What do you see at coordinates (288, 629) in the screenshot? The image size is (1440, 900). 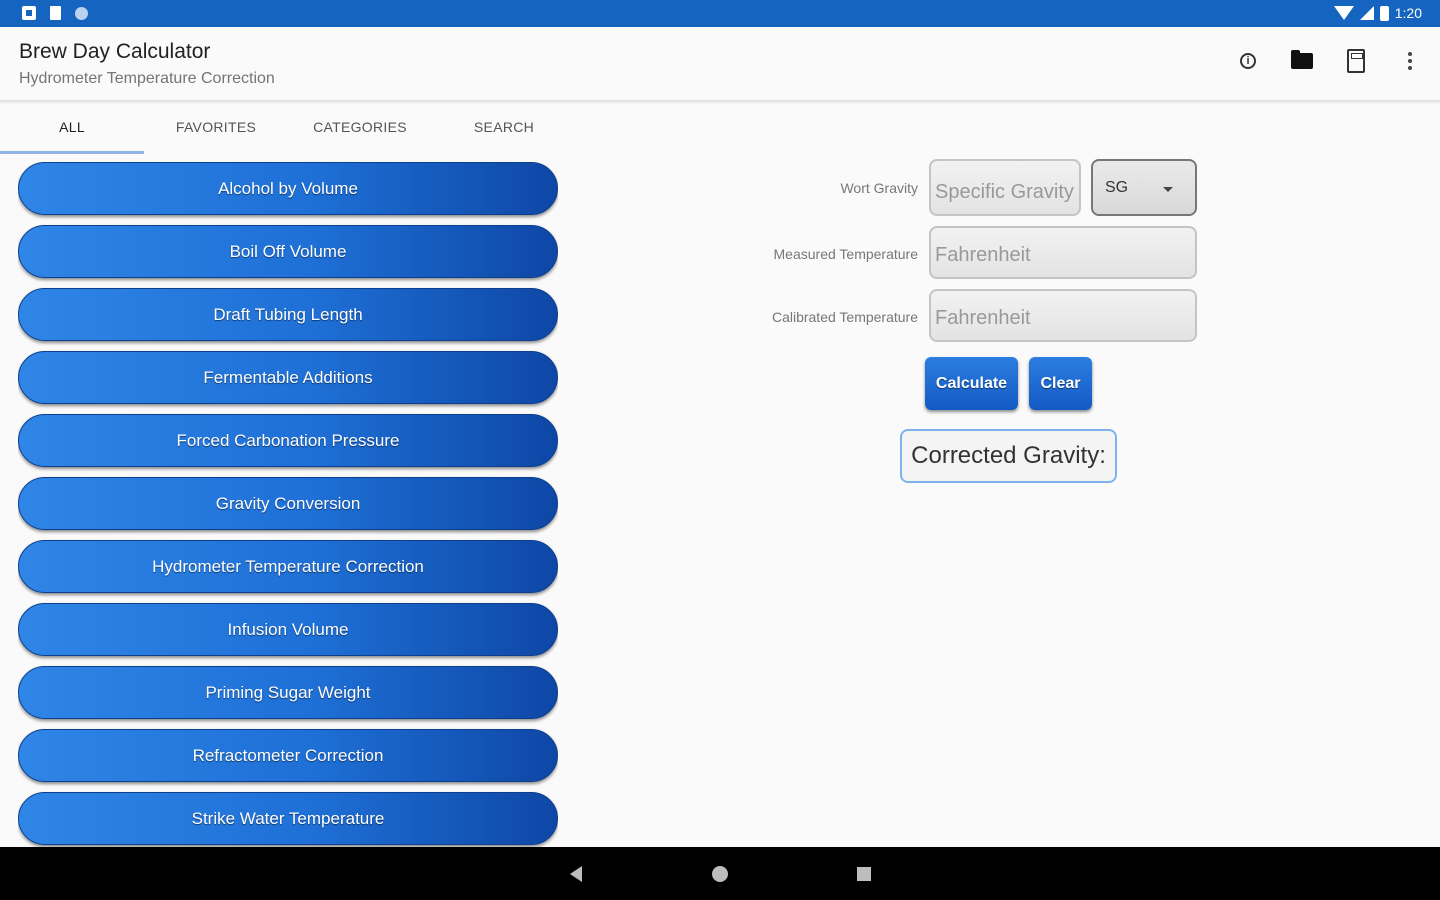 I see `calculator-item-infusion-volume: Infusion Volume` at bounding box center [288, 629].